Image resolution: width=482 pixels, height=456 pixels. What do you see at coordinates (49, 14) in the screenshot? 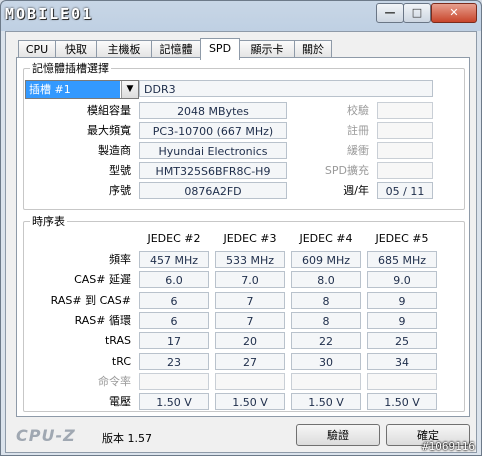
I see `mobile01-logo: MOBILE01` at bounding box center [49, 14].